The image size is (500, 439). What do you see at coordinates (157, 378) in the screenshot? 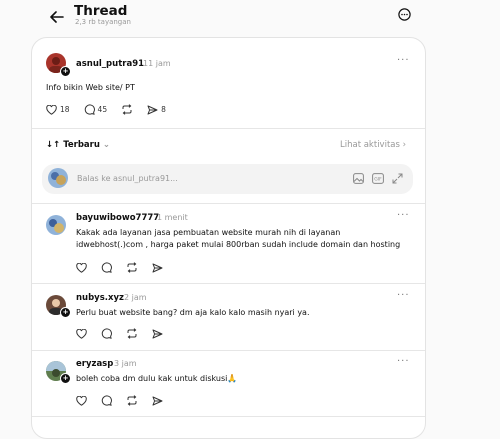
I see `comment-text-line: boleh coba dm dulu kak untuk diskusi🙏` at bounding box center [157, 378].